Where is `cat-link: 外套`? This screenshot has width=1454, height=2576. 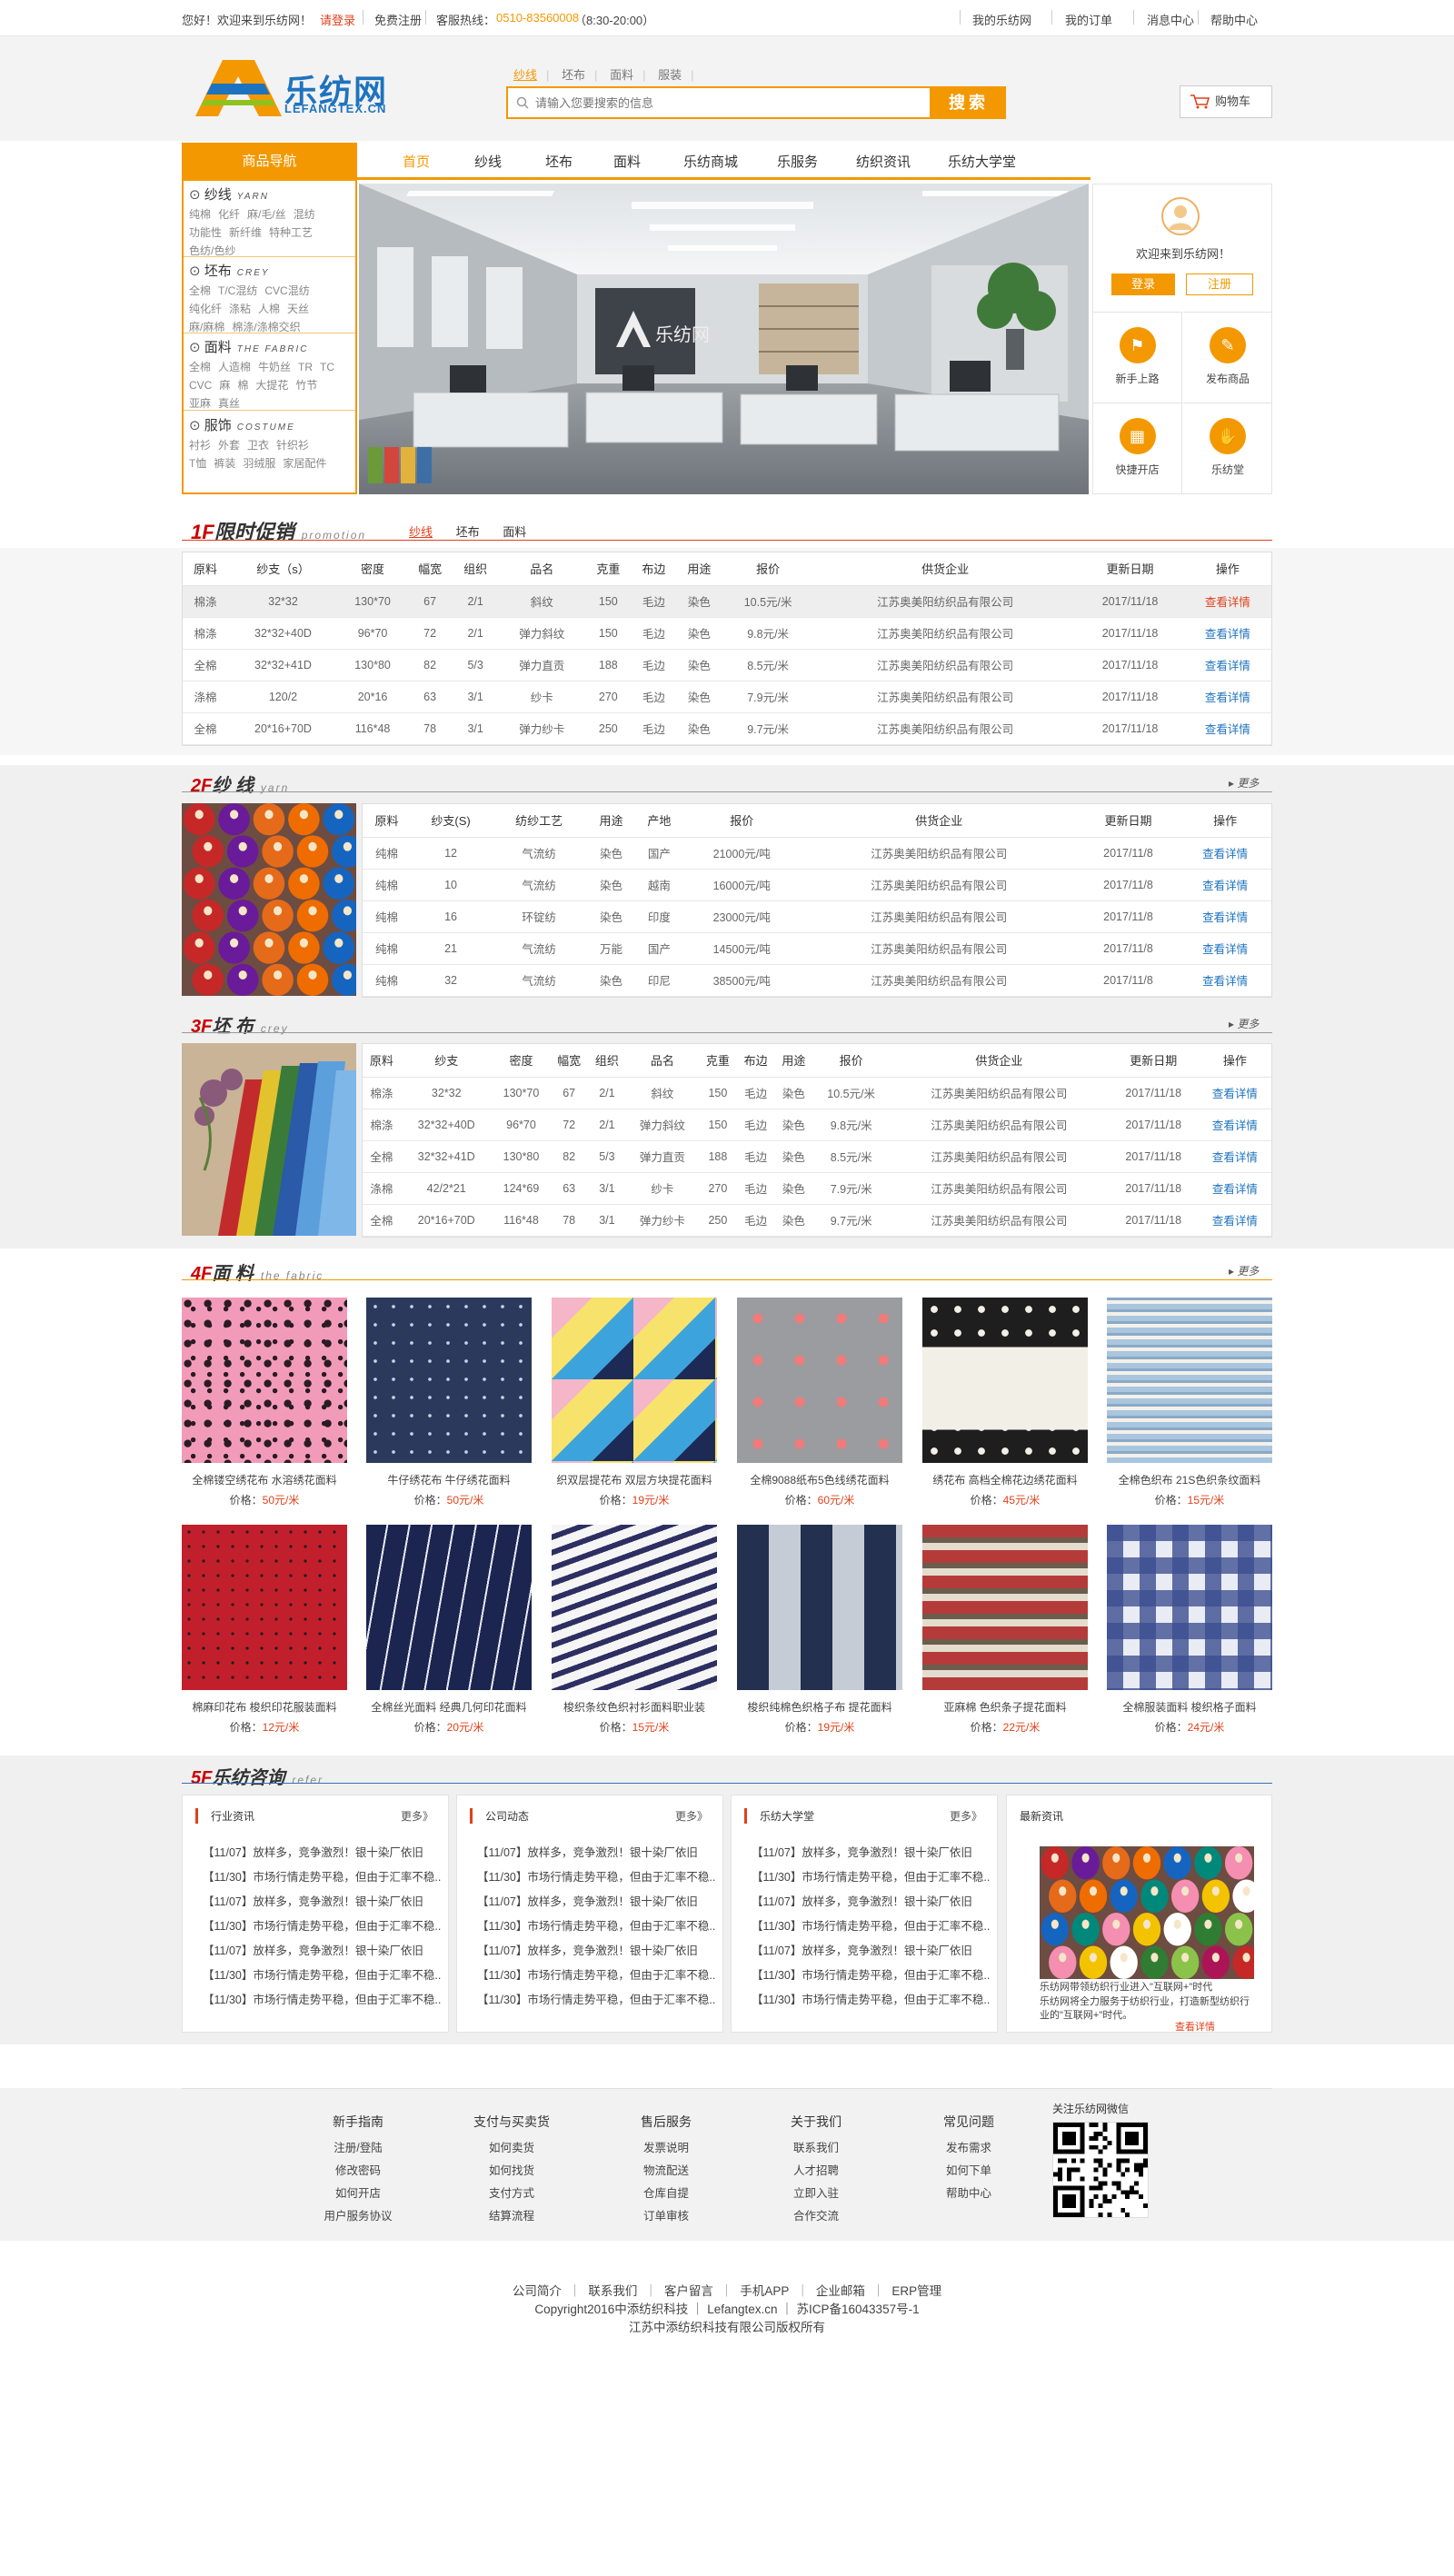 cat-link: 外套 is located at coordinates (229, 446).